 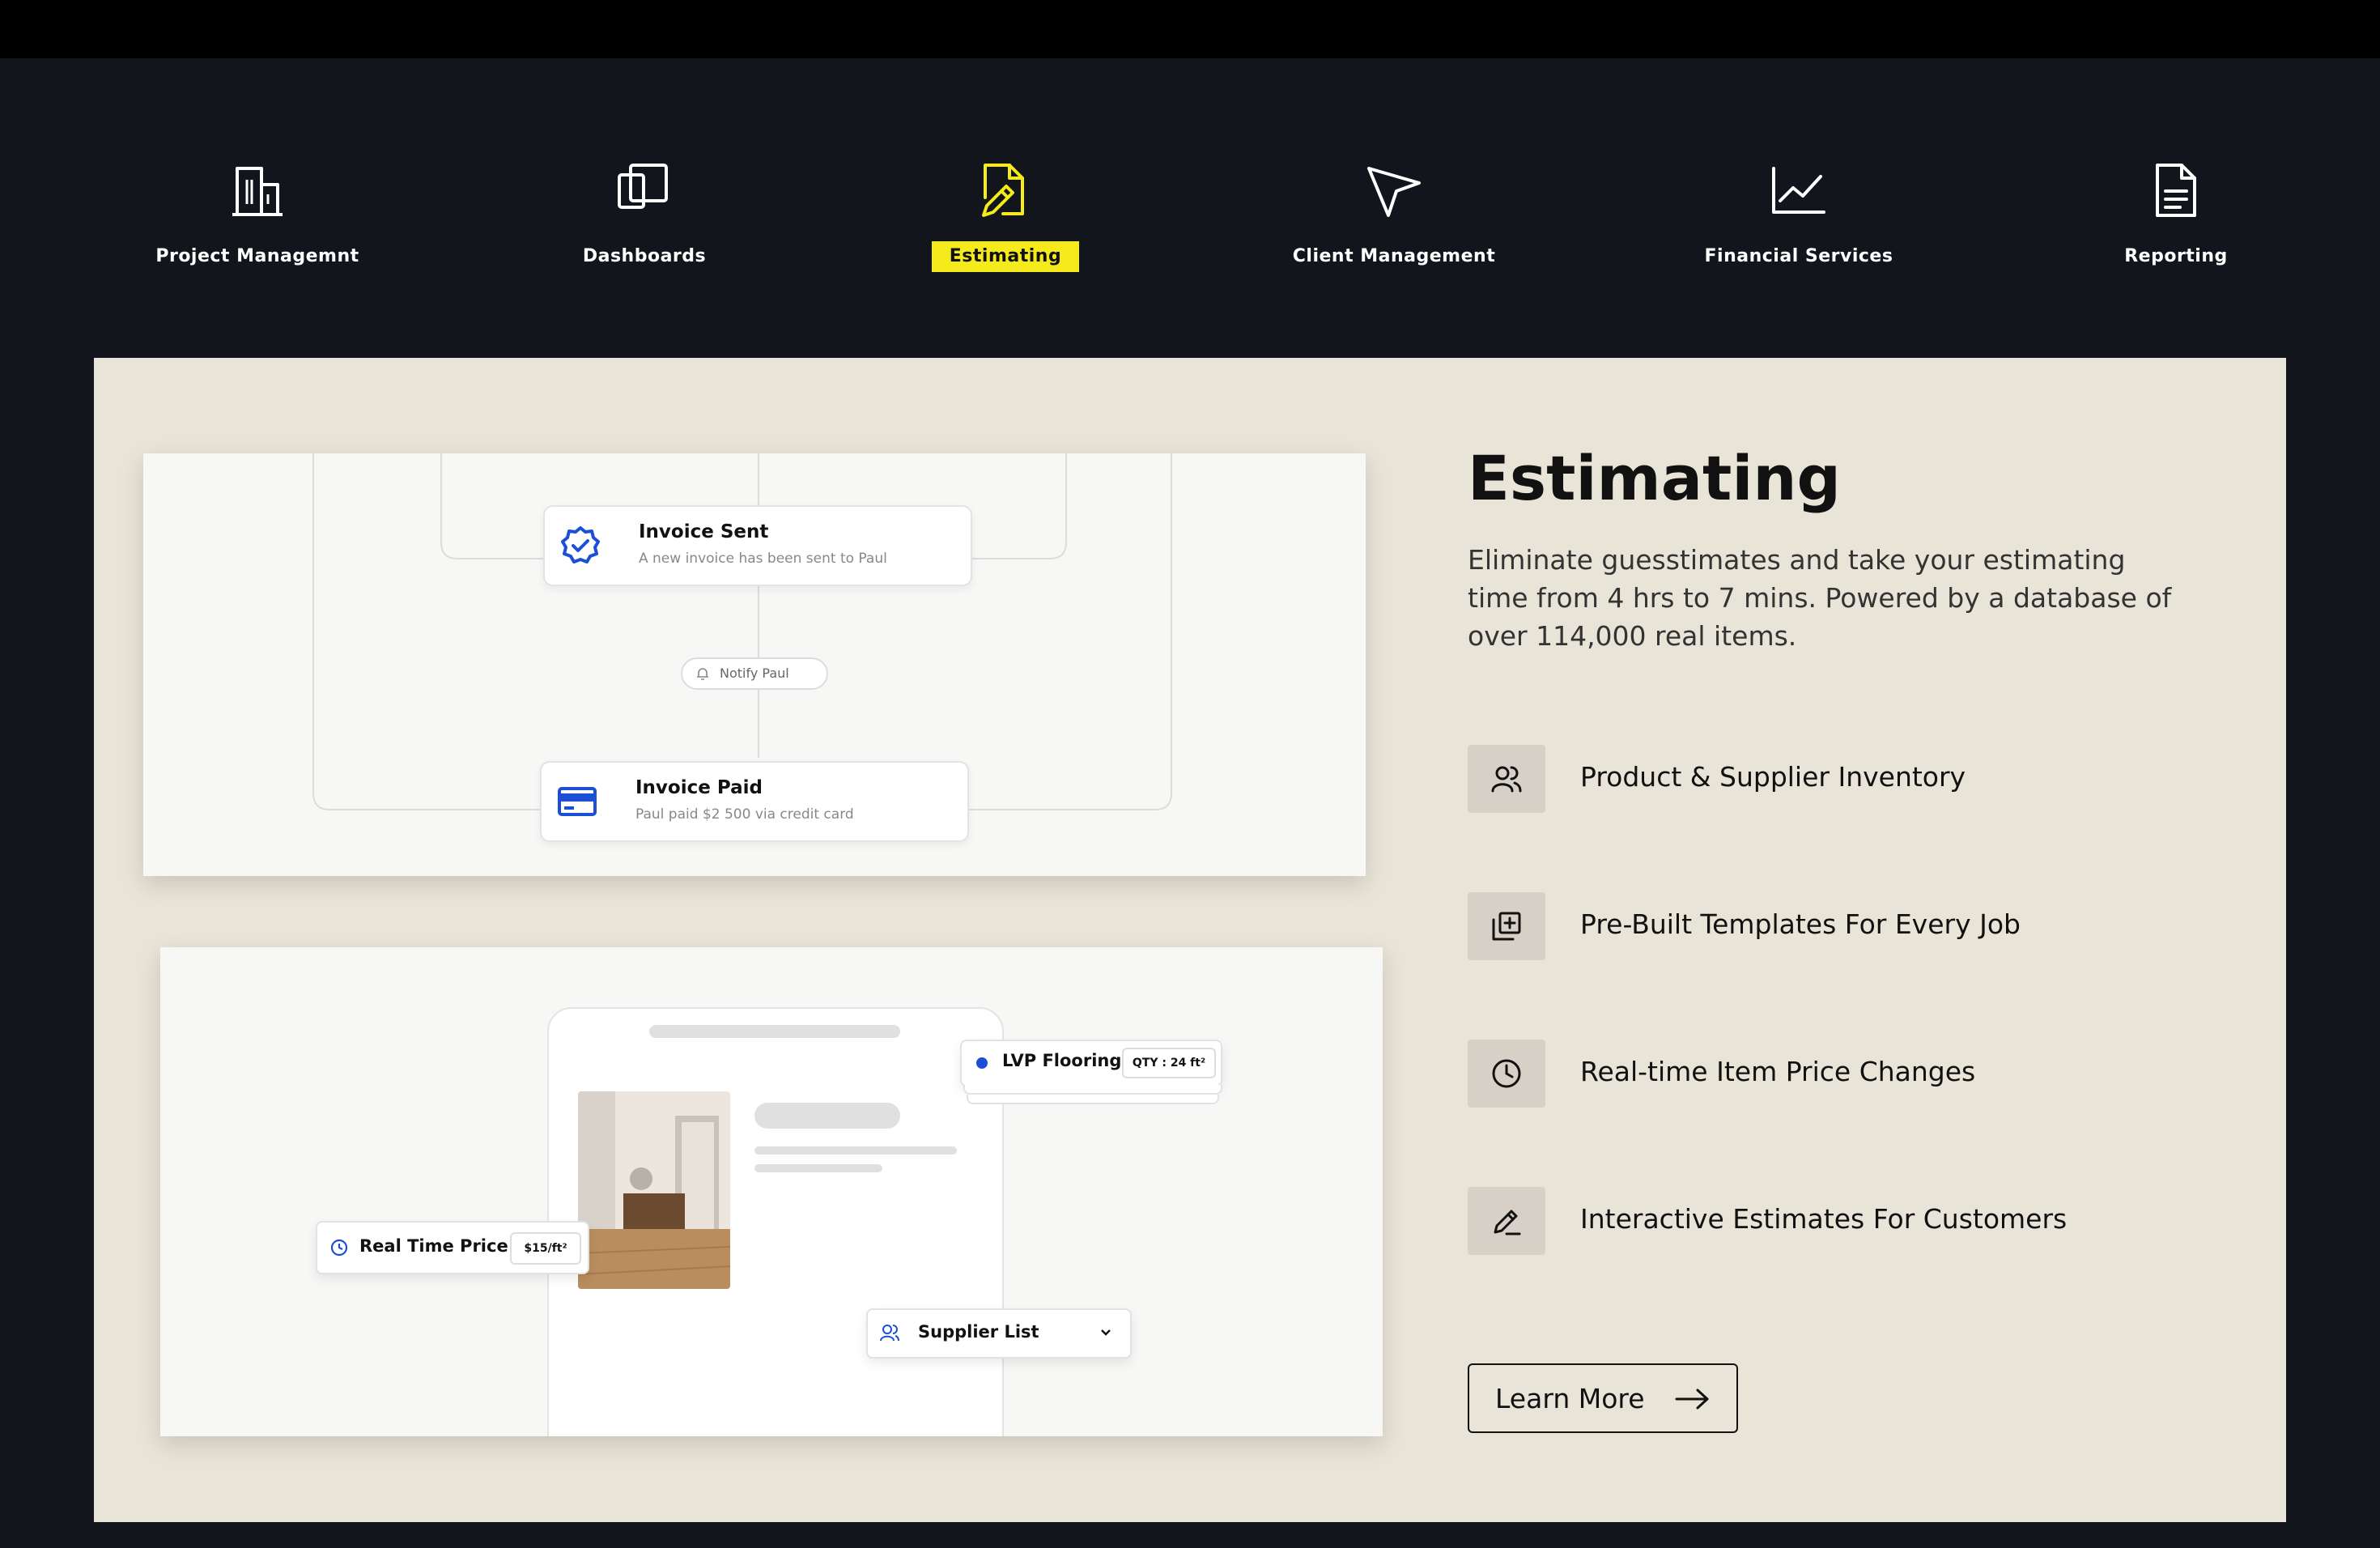 What do you see at coordinates (644, 213) in the screenshot?
I see `nav-item-dashboards: Dashboards` at bounding box center [644, 213].